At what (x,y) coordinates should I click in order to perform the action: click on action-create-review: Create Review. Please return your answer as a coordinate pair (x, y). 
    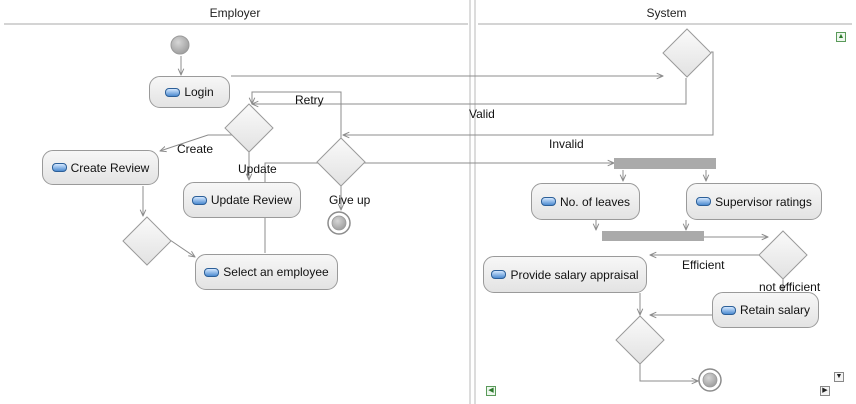
    Looking at the image, I should click on (100, 167).